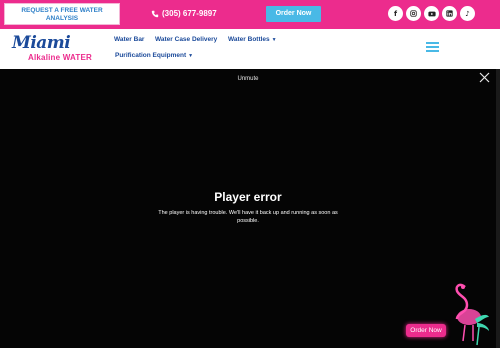  Describe the element at coordinates (293, 14) in the screenshot. I see `order-now-button: Order Now` at that location.